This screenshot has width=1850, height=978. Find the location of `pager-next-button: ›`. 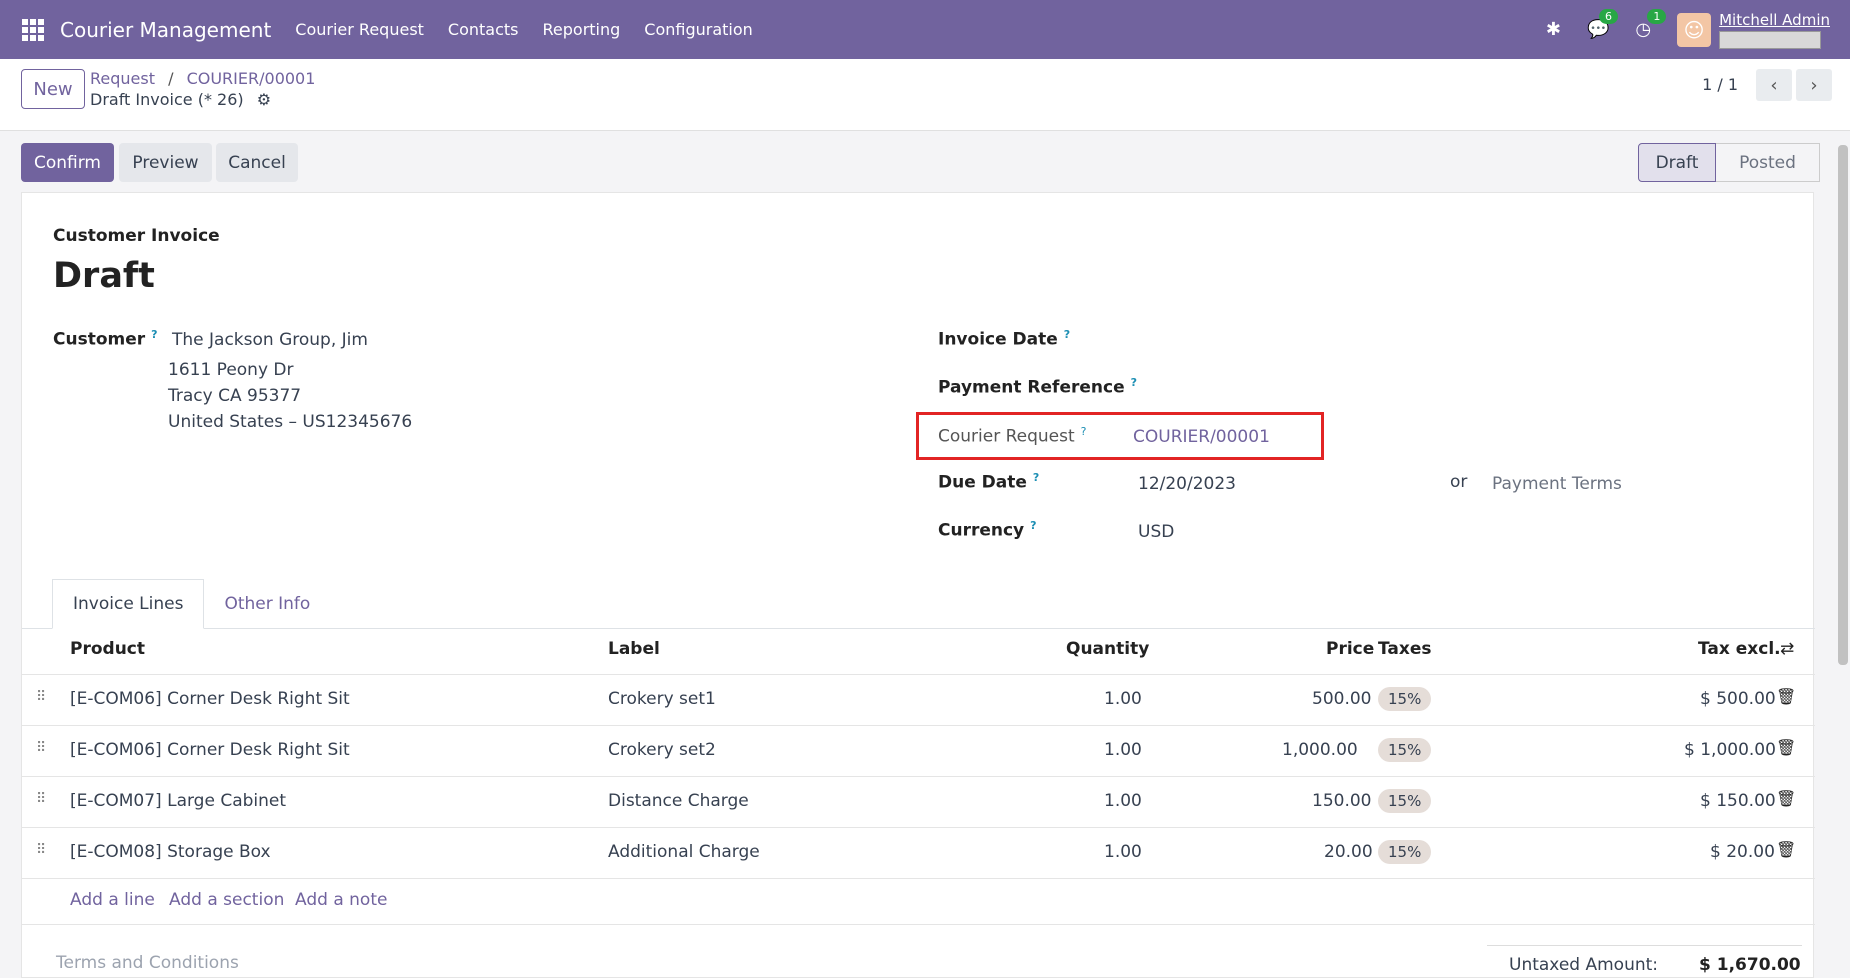

pager-next-button: › is located at coordinates (1814, 85).